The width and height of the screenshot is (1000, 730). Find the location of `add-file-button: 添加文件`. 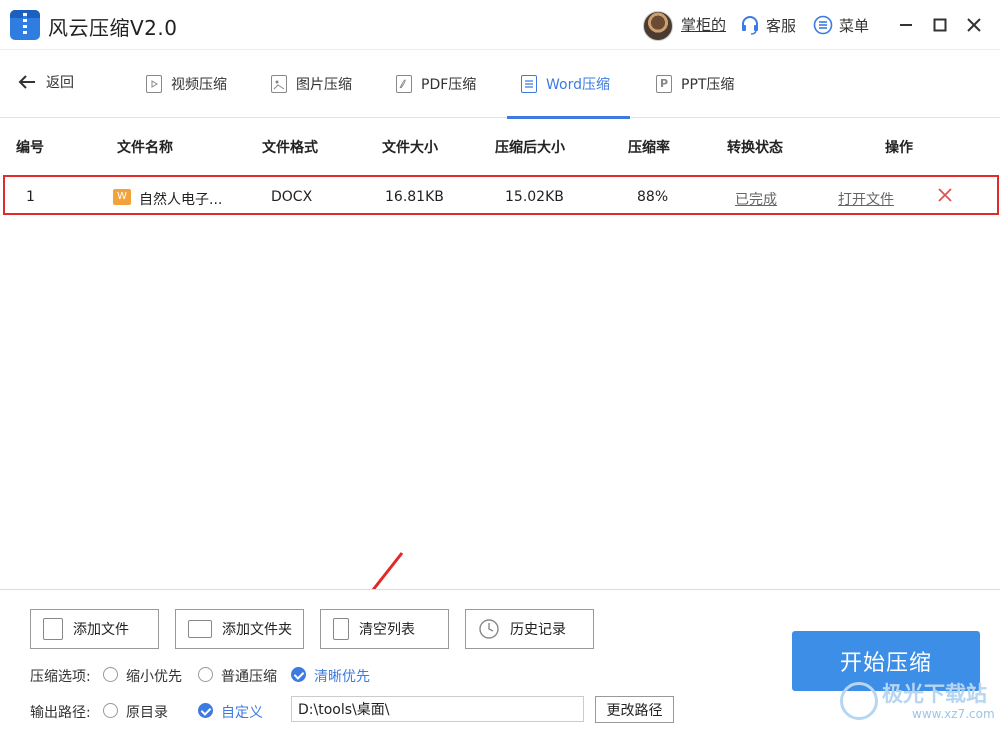

add-file-button: 添加文件 is located at coordinates (94, 629).